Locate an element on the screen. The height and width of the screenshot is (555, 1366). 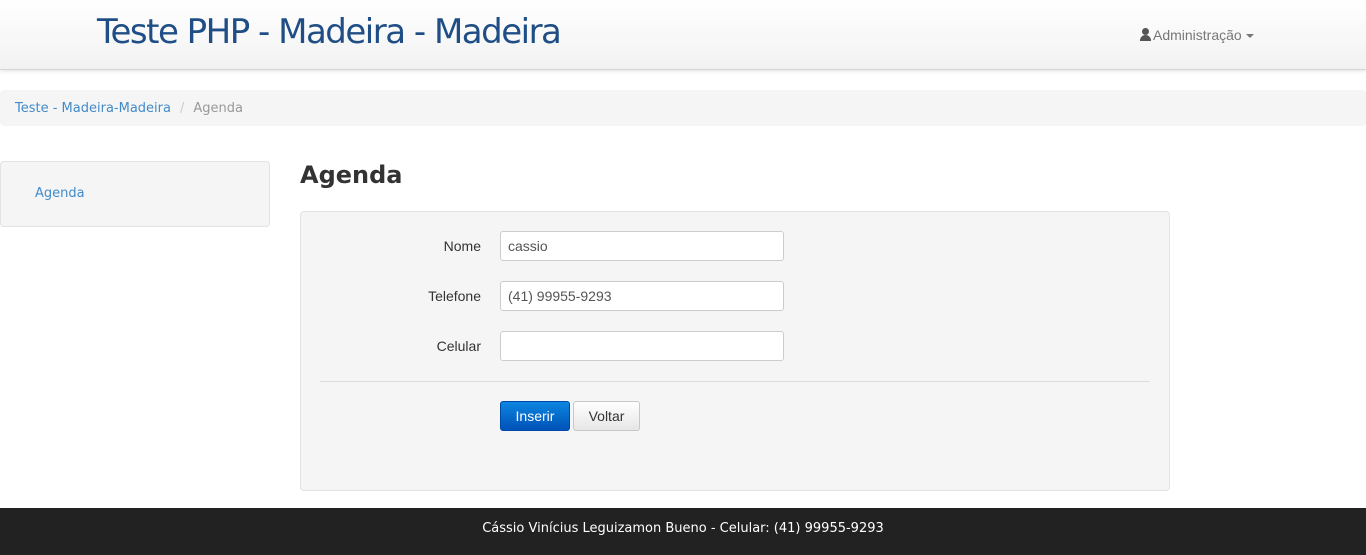
telefone-input is located at coordinates (642, 296).